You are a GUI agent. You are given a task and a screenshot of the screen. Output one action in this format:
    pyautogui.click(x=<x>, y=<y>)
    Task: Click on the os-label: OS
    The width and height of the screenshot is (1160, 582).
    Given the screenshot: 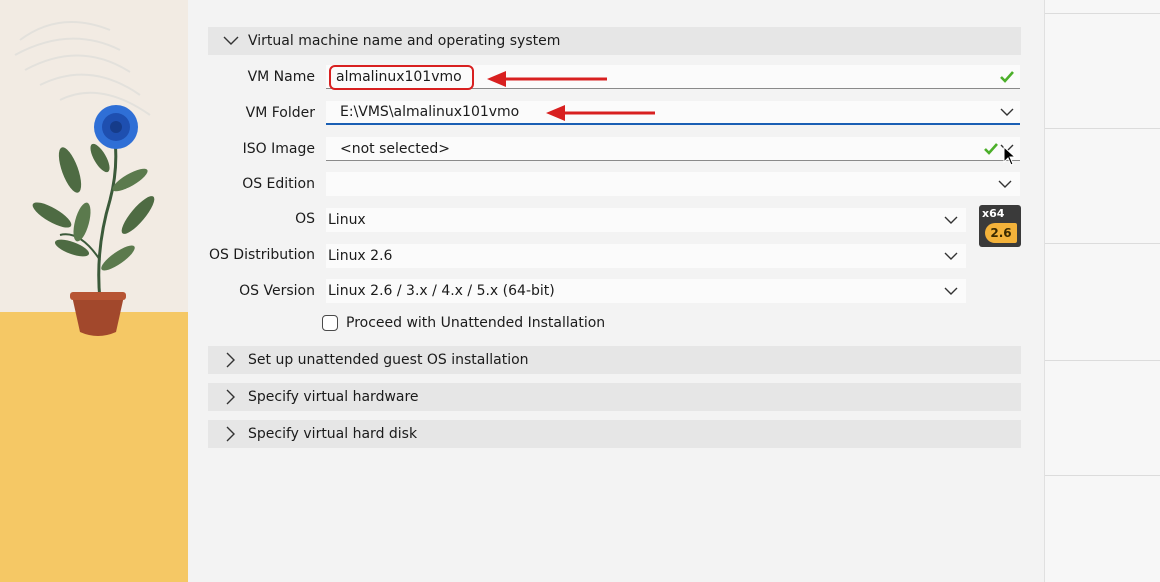 What is the action you would take?
    pyautogui.click(x=305, y=219)
    